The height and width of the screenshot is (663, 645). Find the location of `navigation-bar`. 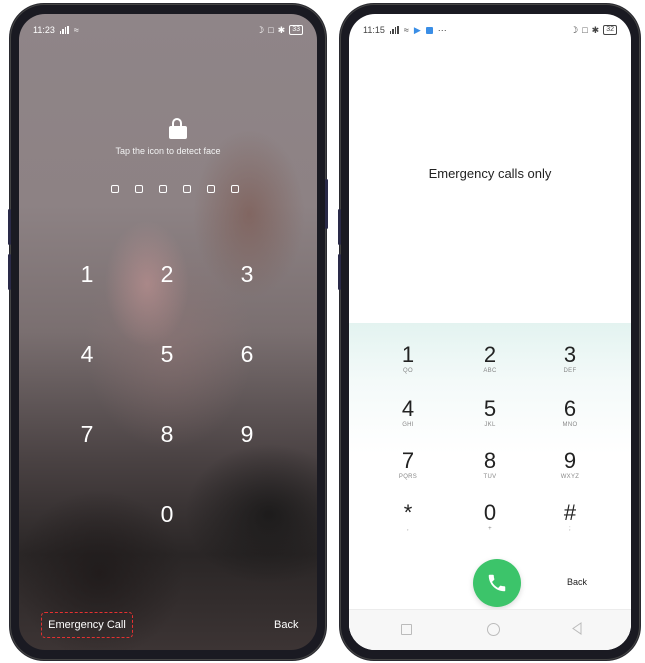

navigation-bar is located at coordinates (490, 629).